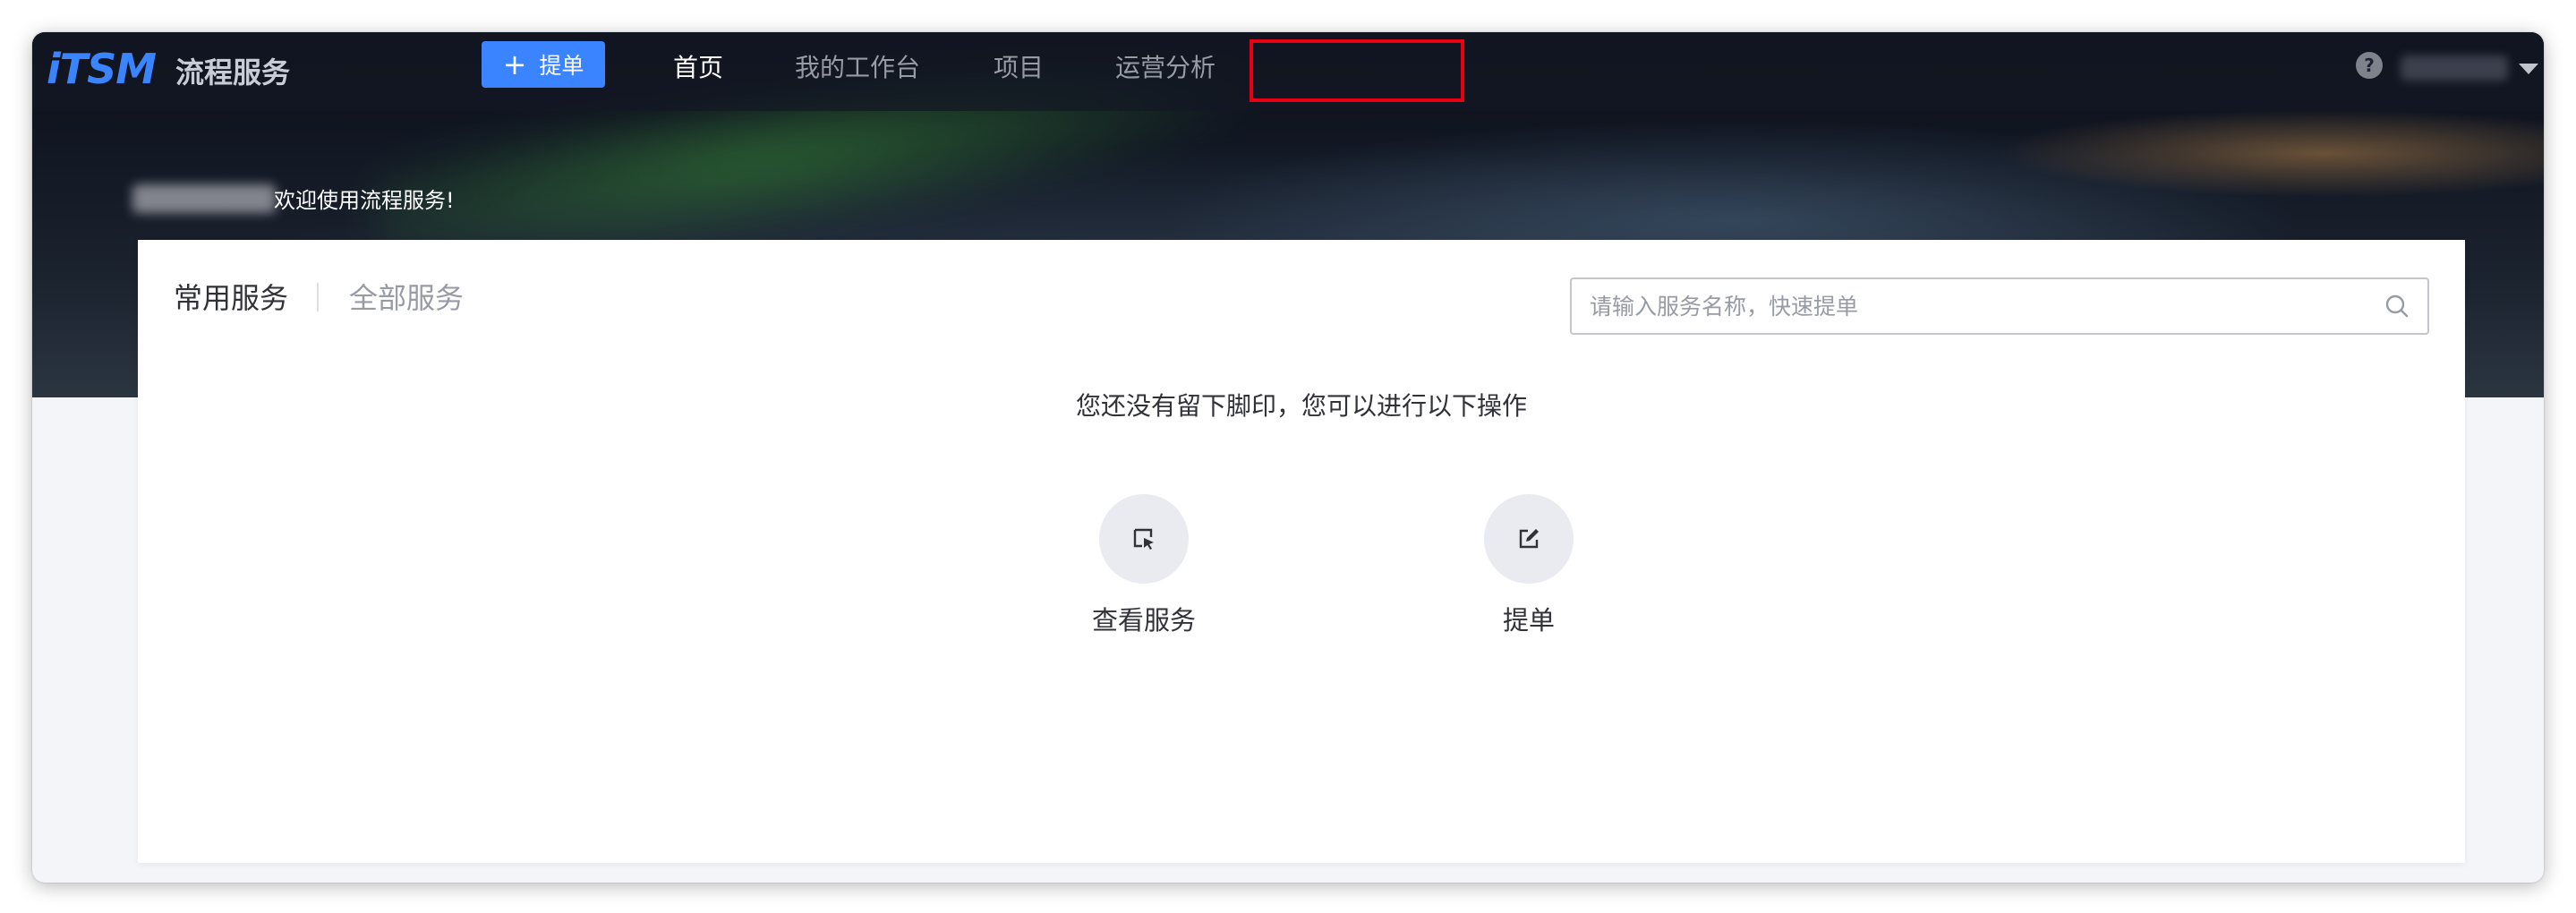 Image resolution: width=2576 pixels, height=913 pixels. What do you see at coordinates (318, 297) in the screenshot?
I see `tab-divider` at bounding box center [318, 297].